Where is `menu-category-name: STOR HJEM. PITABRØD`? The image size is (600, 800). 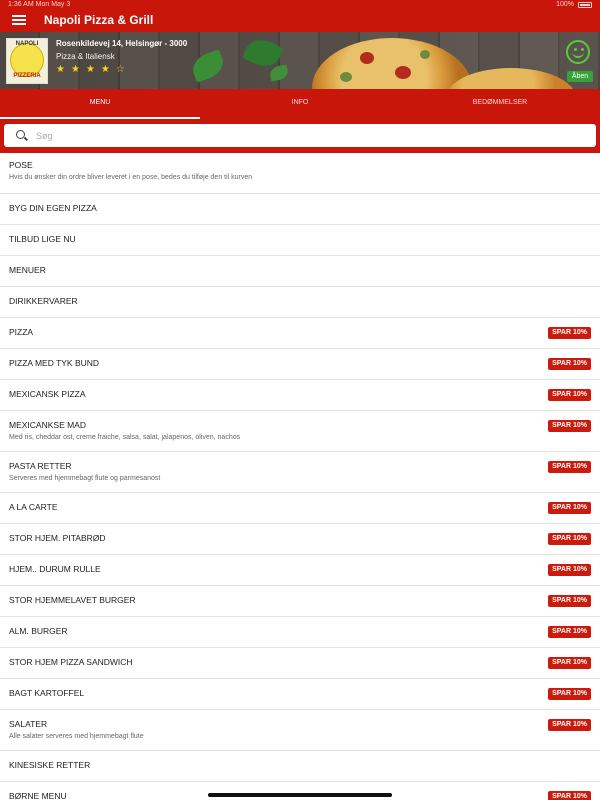 menu-category-name: STOR HJEM. PITABRØD is located at coordinates (57, 538).